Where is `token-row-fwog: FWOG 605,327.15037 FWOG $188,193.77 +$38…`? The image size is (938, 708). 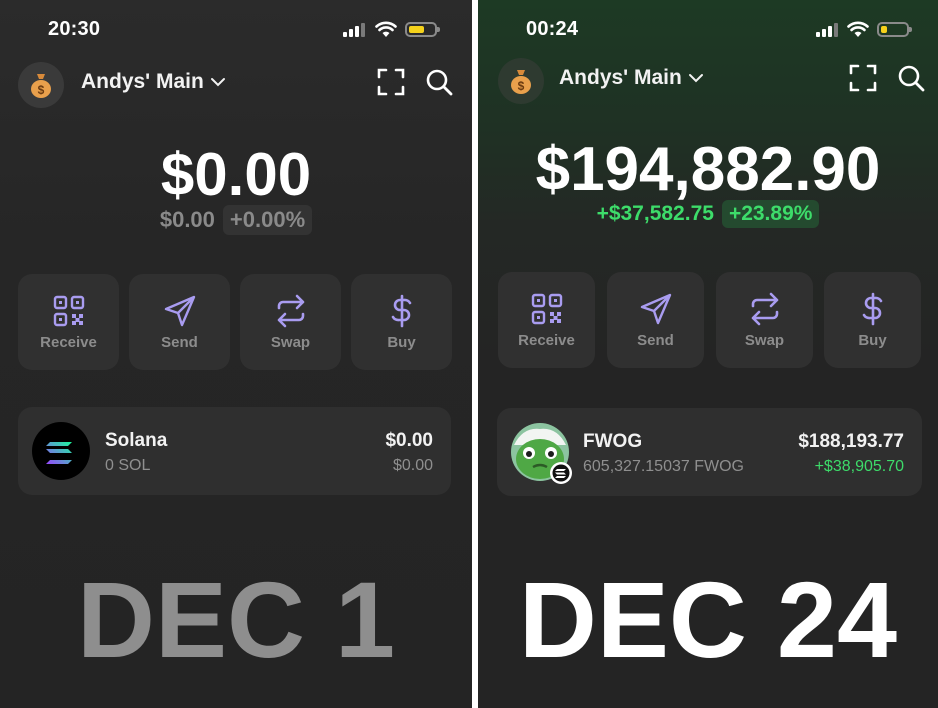
token-row-fwog: FWOG 605,327.15037 FWOG $188,193.77 +$38… is located at coordinates (709, 452).